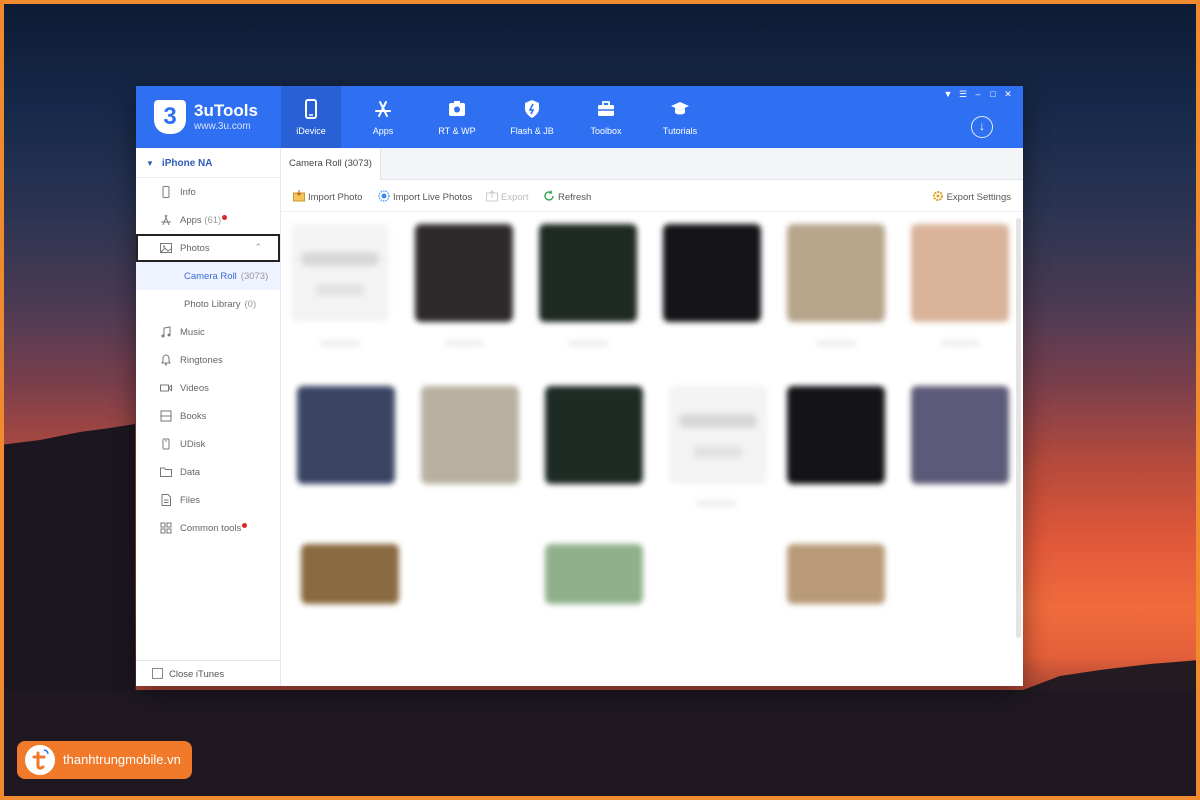 This screenshot has width=1200, height=800. I want to click on nav-tab-label: Apps, so click(383, 131).